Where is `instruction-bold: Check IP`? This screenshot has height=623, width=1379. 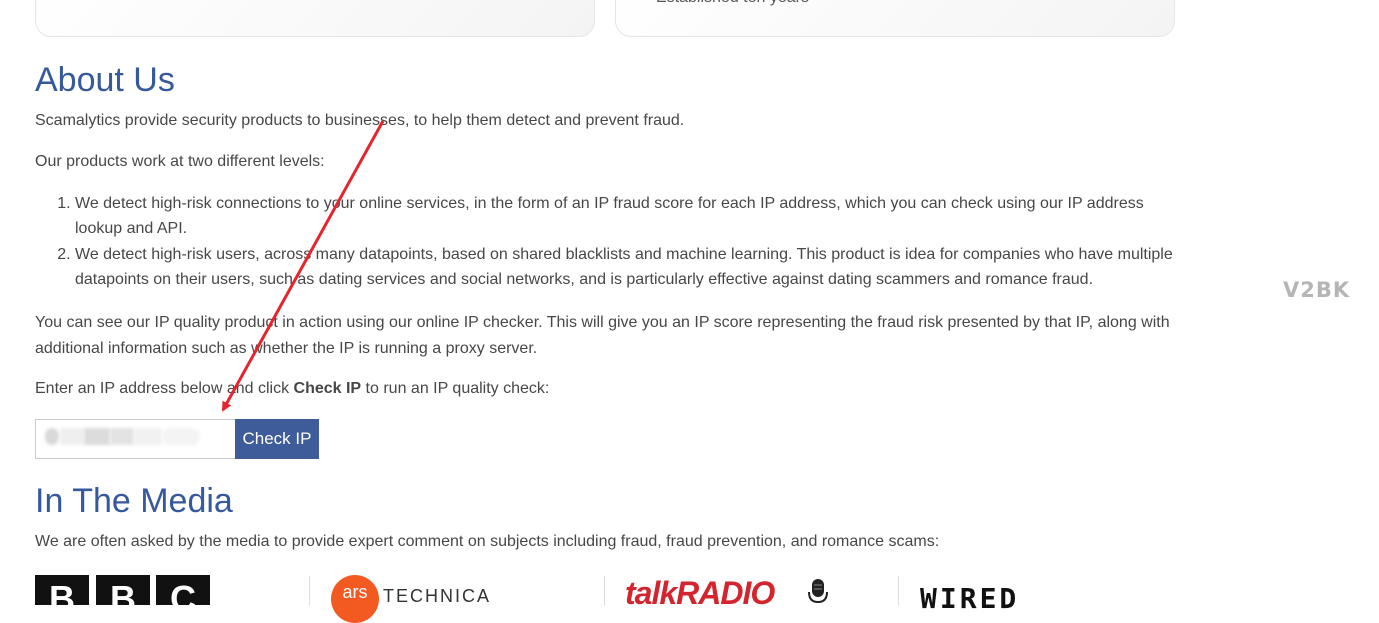 instruction-bold: Check IP is located at coordinates (327, 388).